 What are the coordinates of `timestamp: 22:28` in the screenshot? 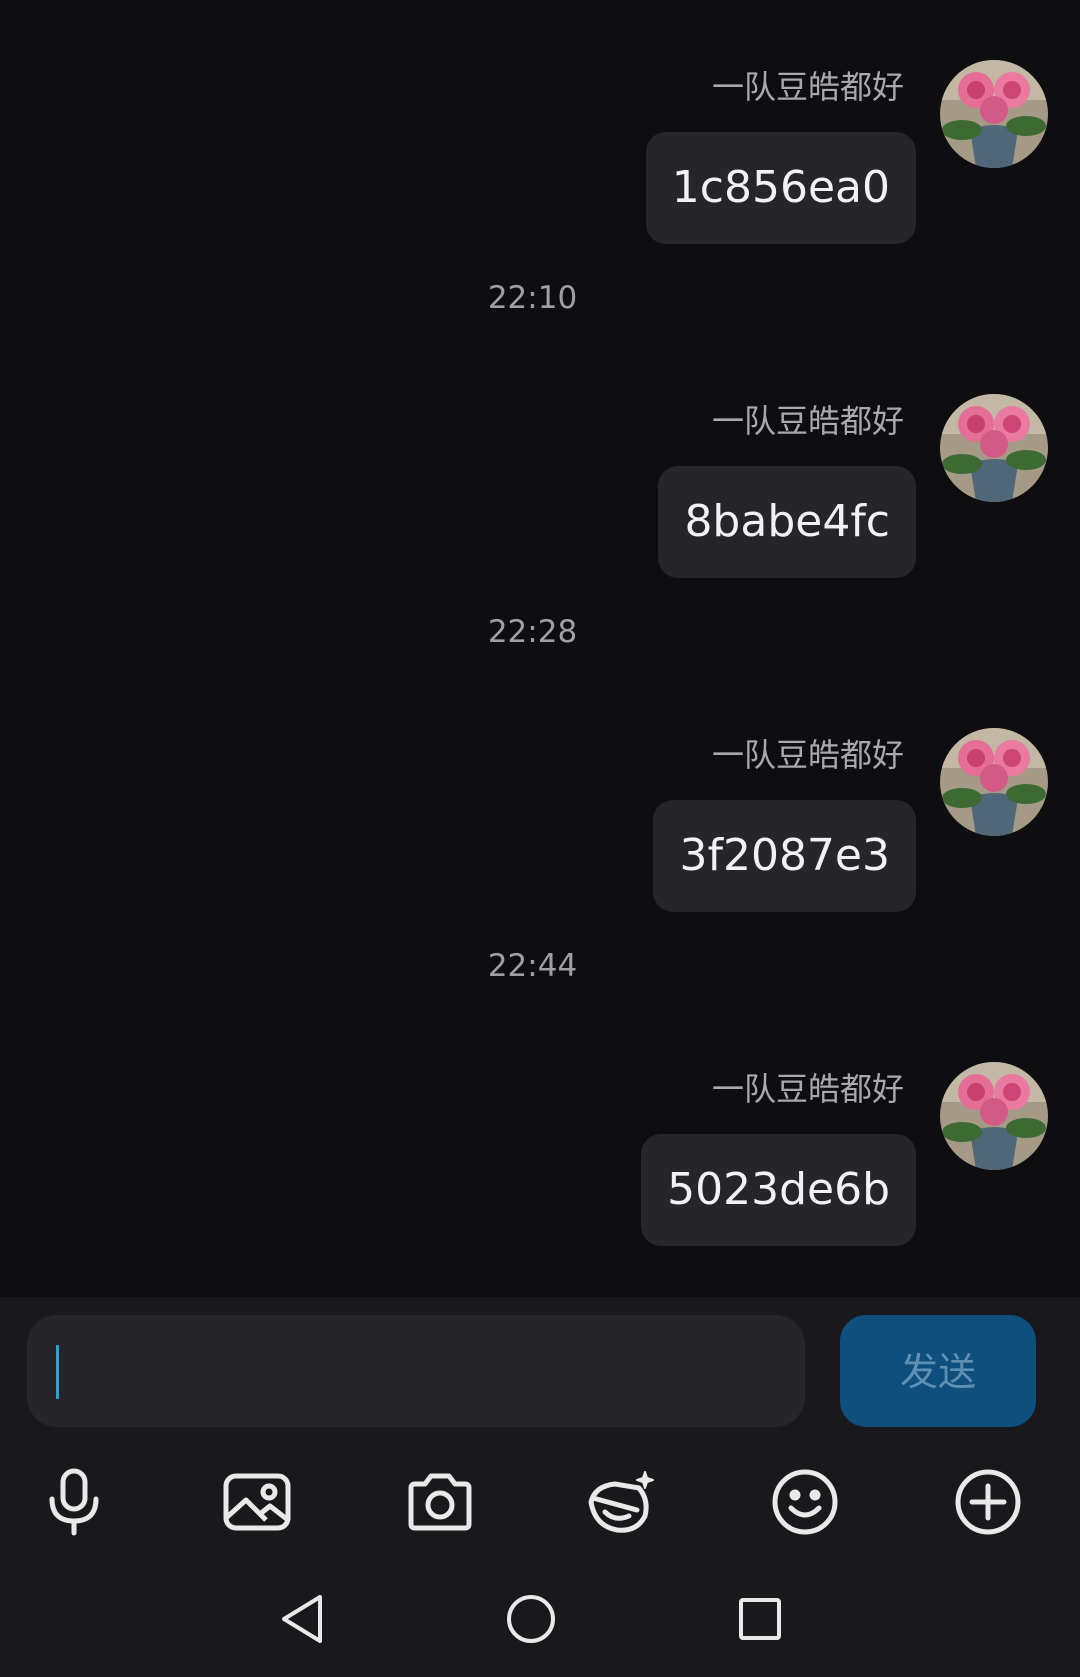 It's located at (532, 632).